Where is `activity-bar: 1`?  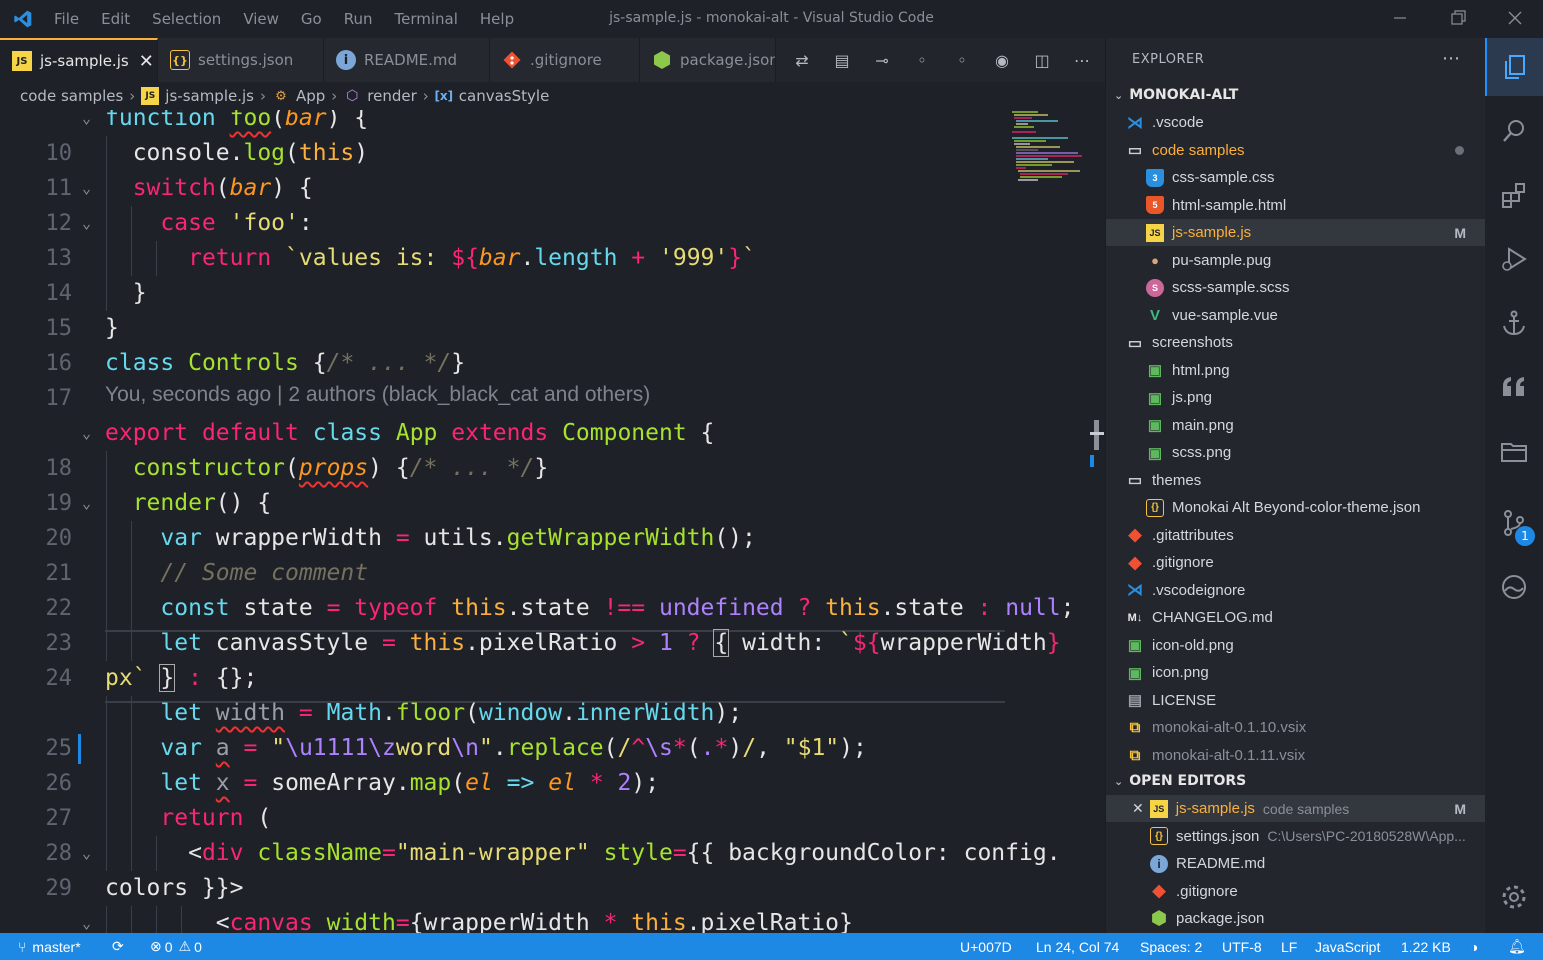 activity-bar: 1 is located at coordinates (1514, 485).